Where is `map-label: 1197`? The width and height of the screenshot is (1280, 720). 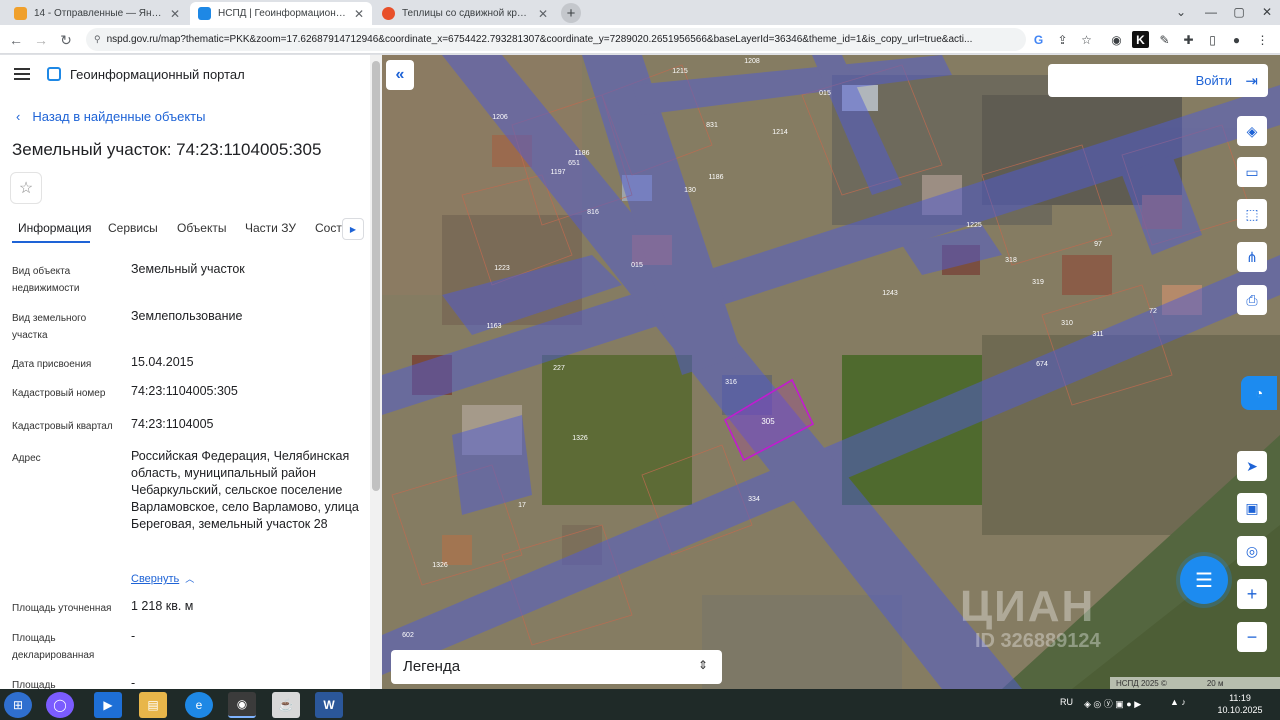 map-label: 1197 is located at coordinates (557, 172).